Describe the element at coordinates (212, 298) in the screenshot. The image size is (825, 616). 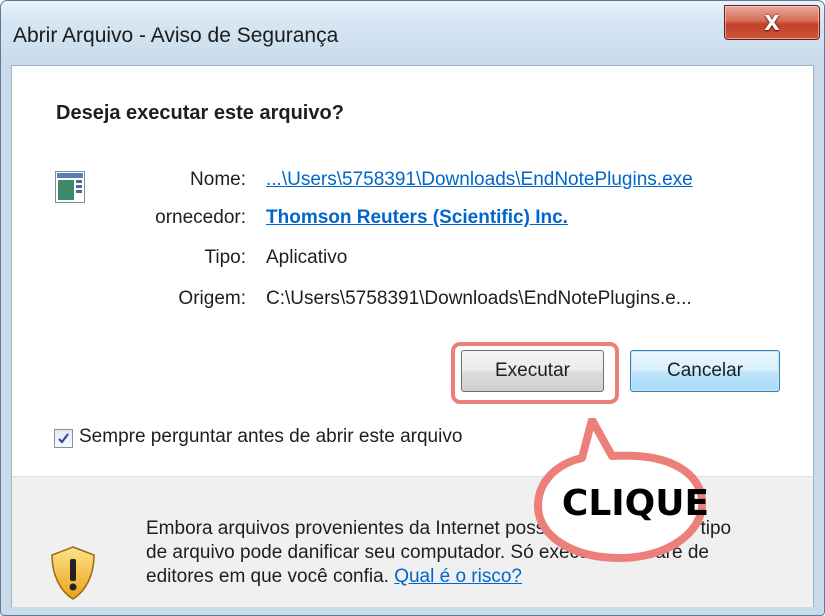
I see `origin-label: Origem:` at that location.